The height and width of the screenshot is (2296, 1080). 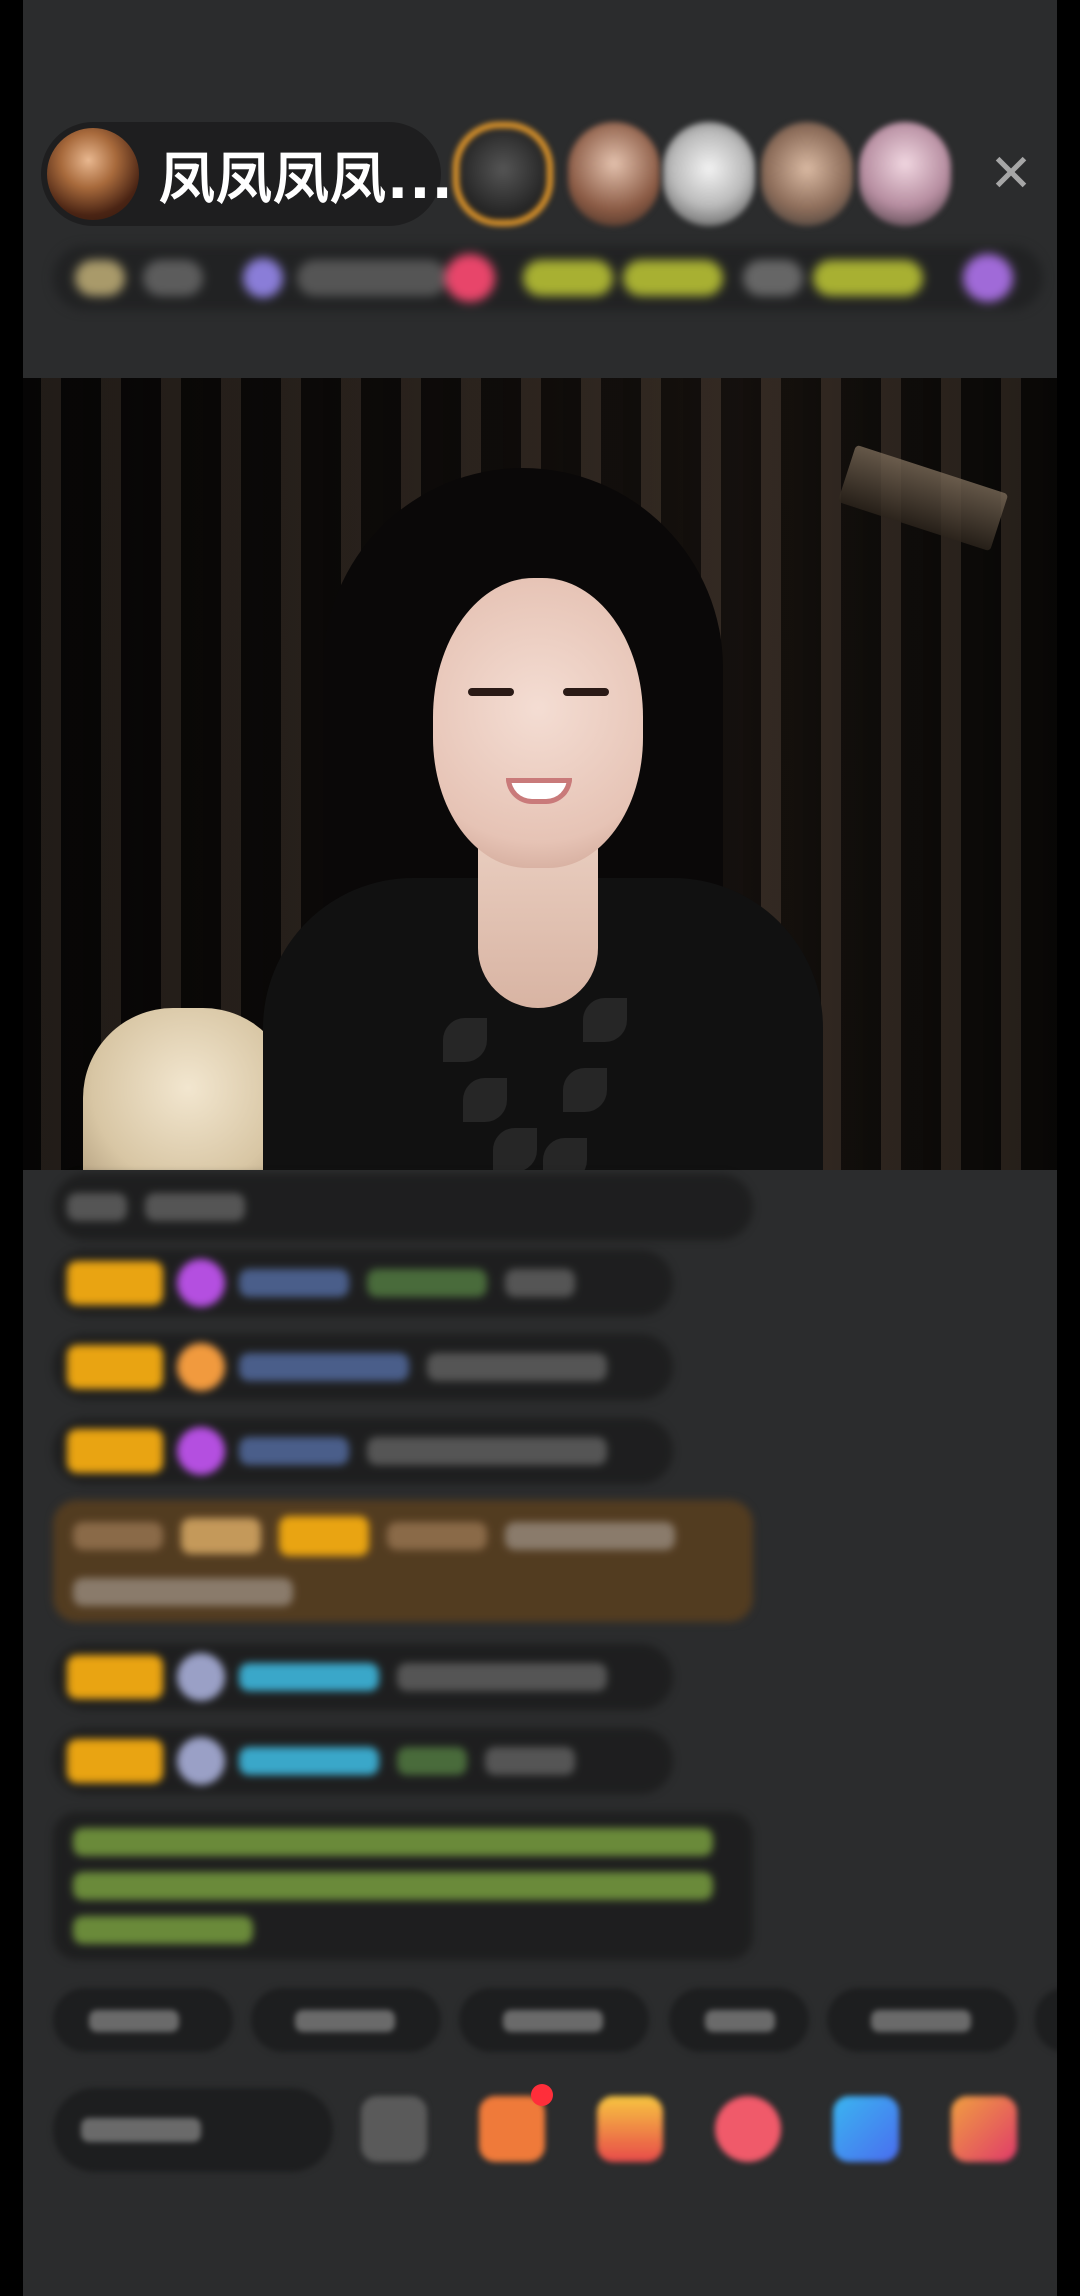 What do you see at coordinates (403, 1886) in the screenshot?
I see `chat-system-message` at bounding box center [403, 1886].